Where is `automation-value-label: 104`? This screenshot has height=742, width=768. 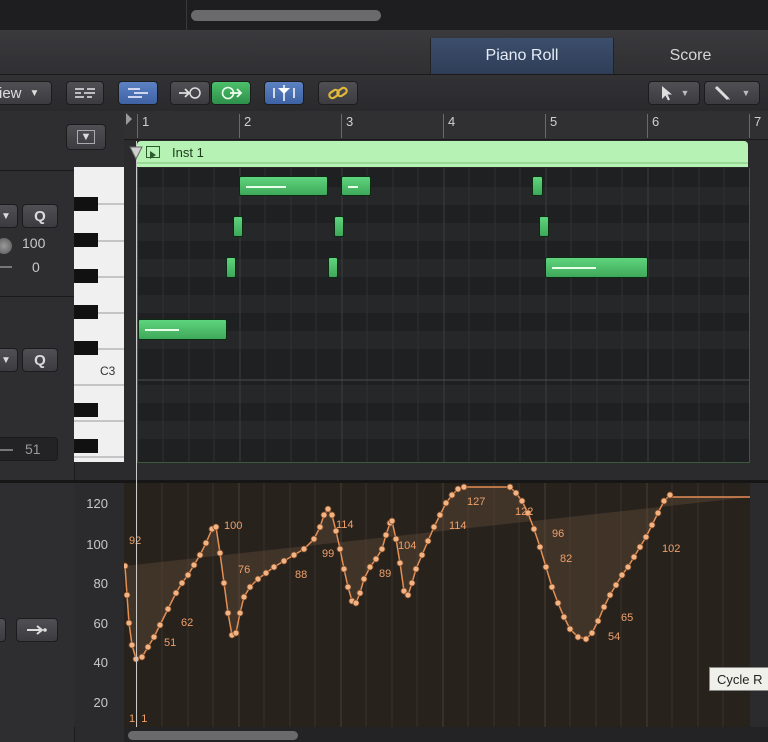
automation-value-label: 104 is located at coordinates (407, 546).